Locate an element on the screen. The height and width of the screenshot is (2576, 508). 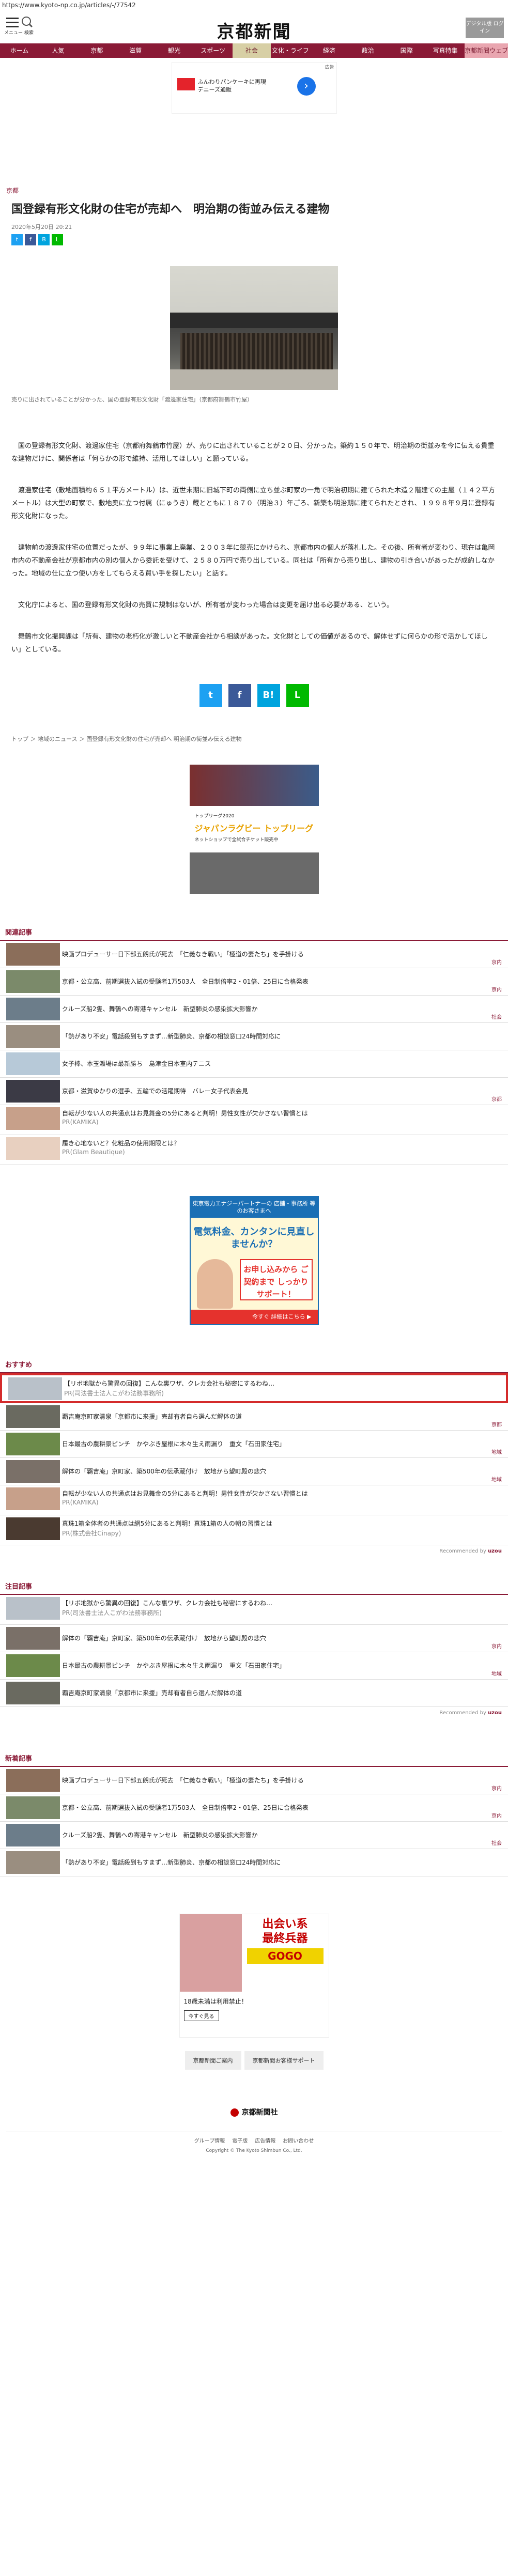
nav-politics: 政治 is located at coordinates (367, 50).